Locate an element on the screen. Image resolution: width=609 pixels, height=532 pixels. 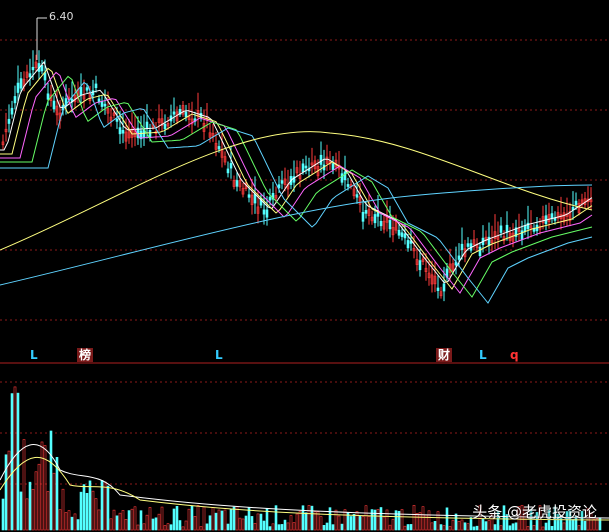
event-marker-L-3: L is located at coordinates (483, 355).